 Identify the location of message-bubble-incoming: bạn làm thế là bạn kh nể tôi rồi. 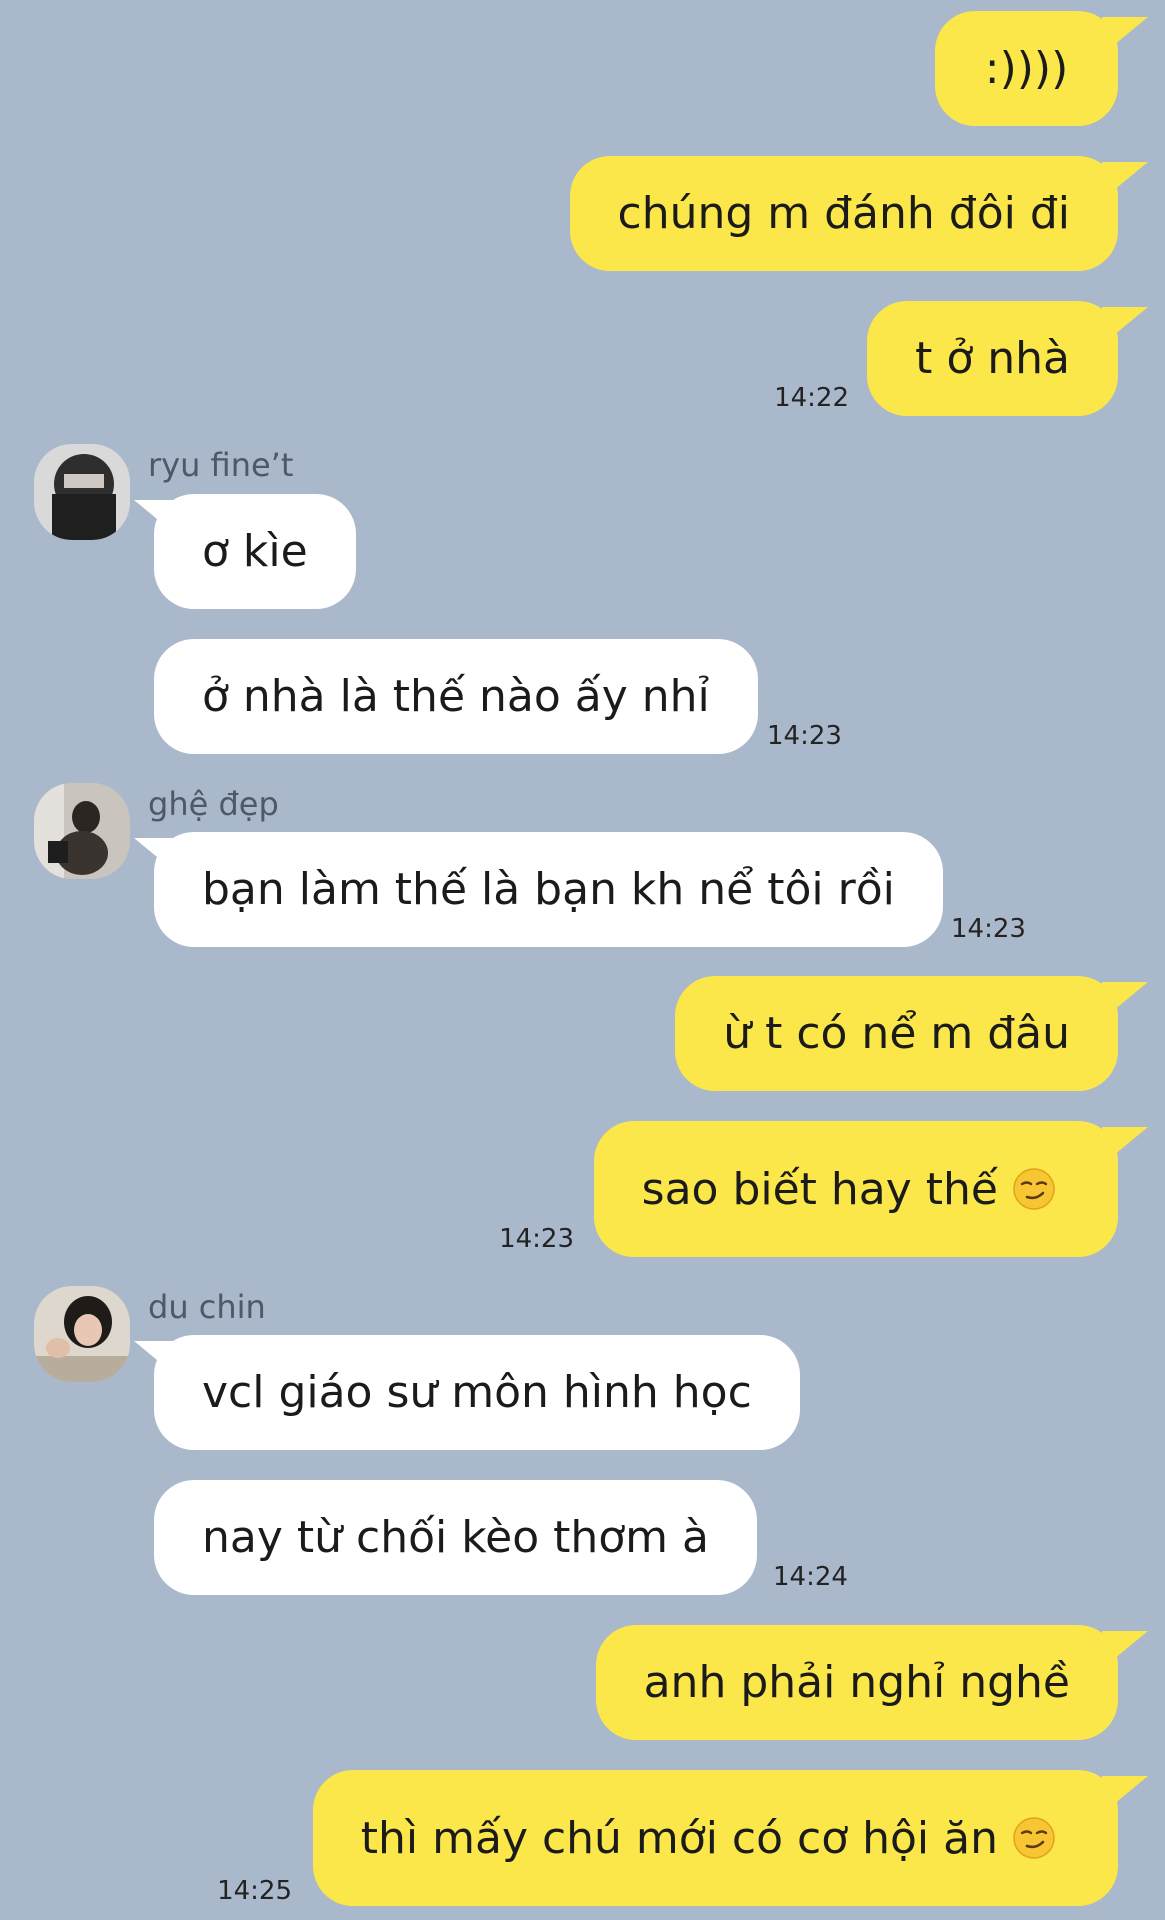
(548, 889).